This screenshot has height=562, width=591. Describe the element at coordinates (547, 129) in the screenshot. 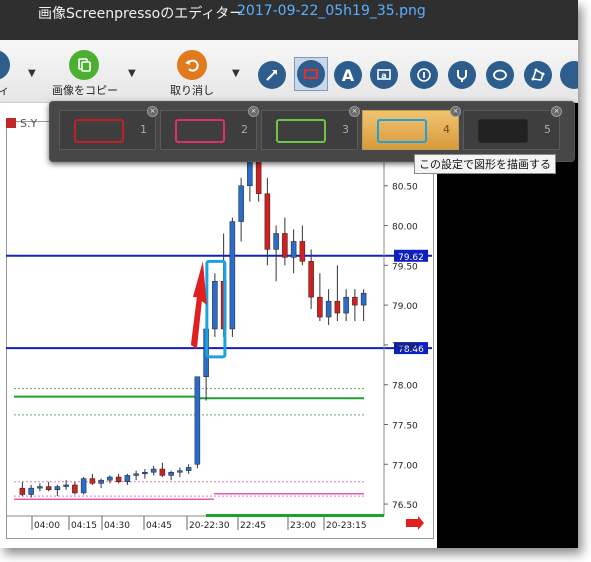

I see `style-number-5: 5` at that location.